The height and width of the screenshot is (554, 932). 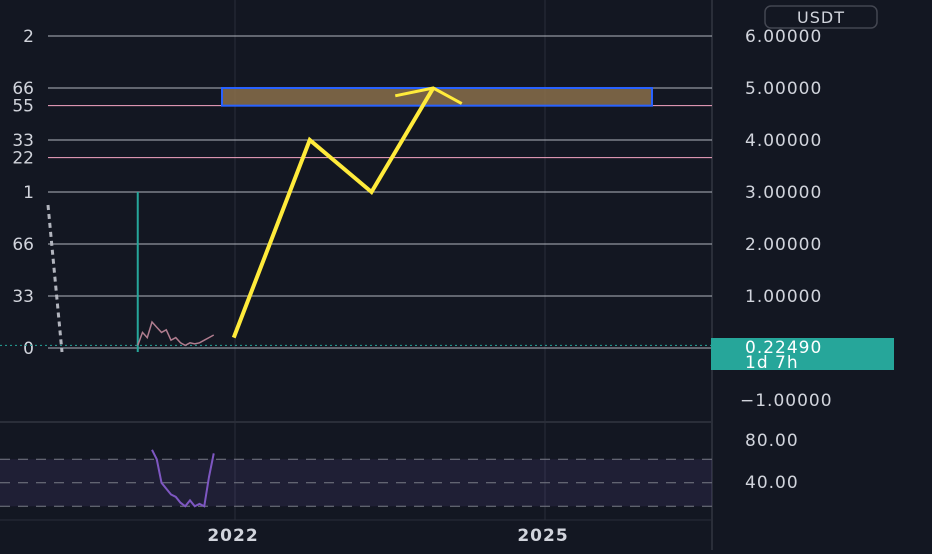 I want to click on fib-level-label: 0, so click(x=28, y=349).